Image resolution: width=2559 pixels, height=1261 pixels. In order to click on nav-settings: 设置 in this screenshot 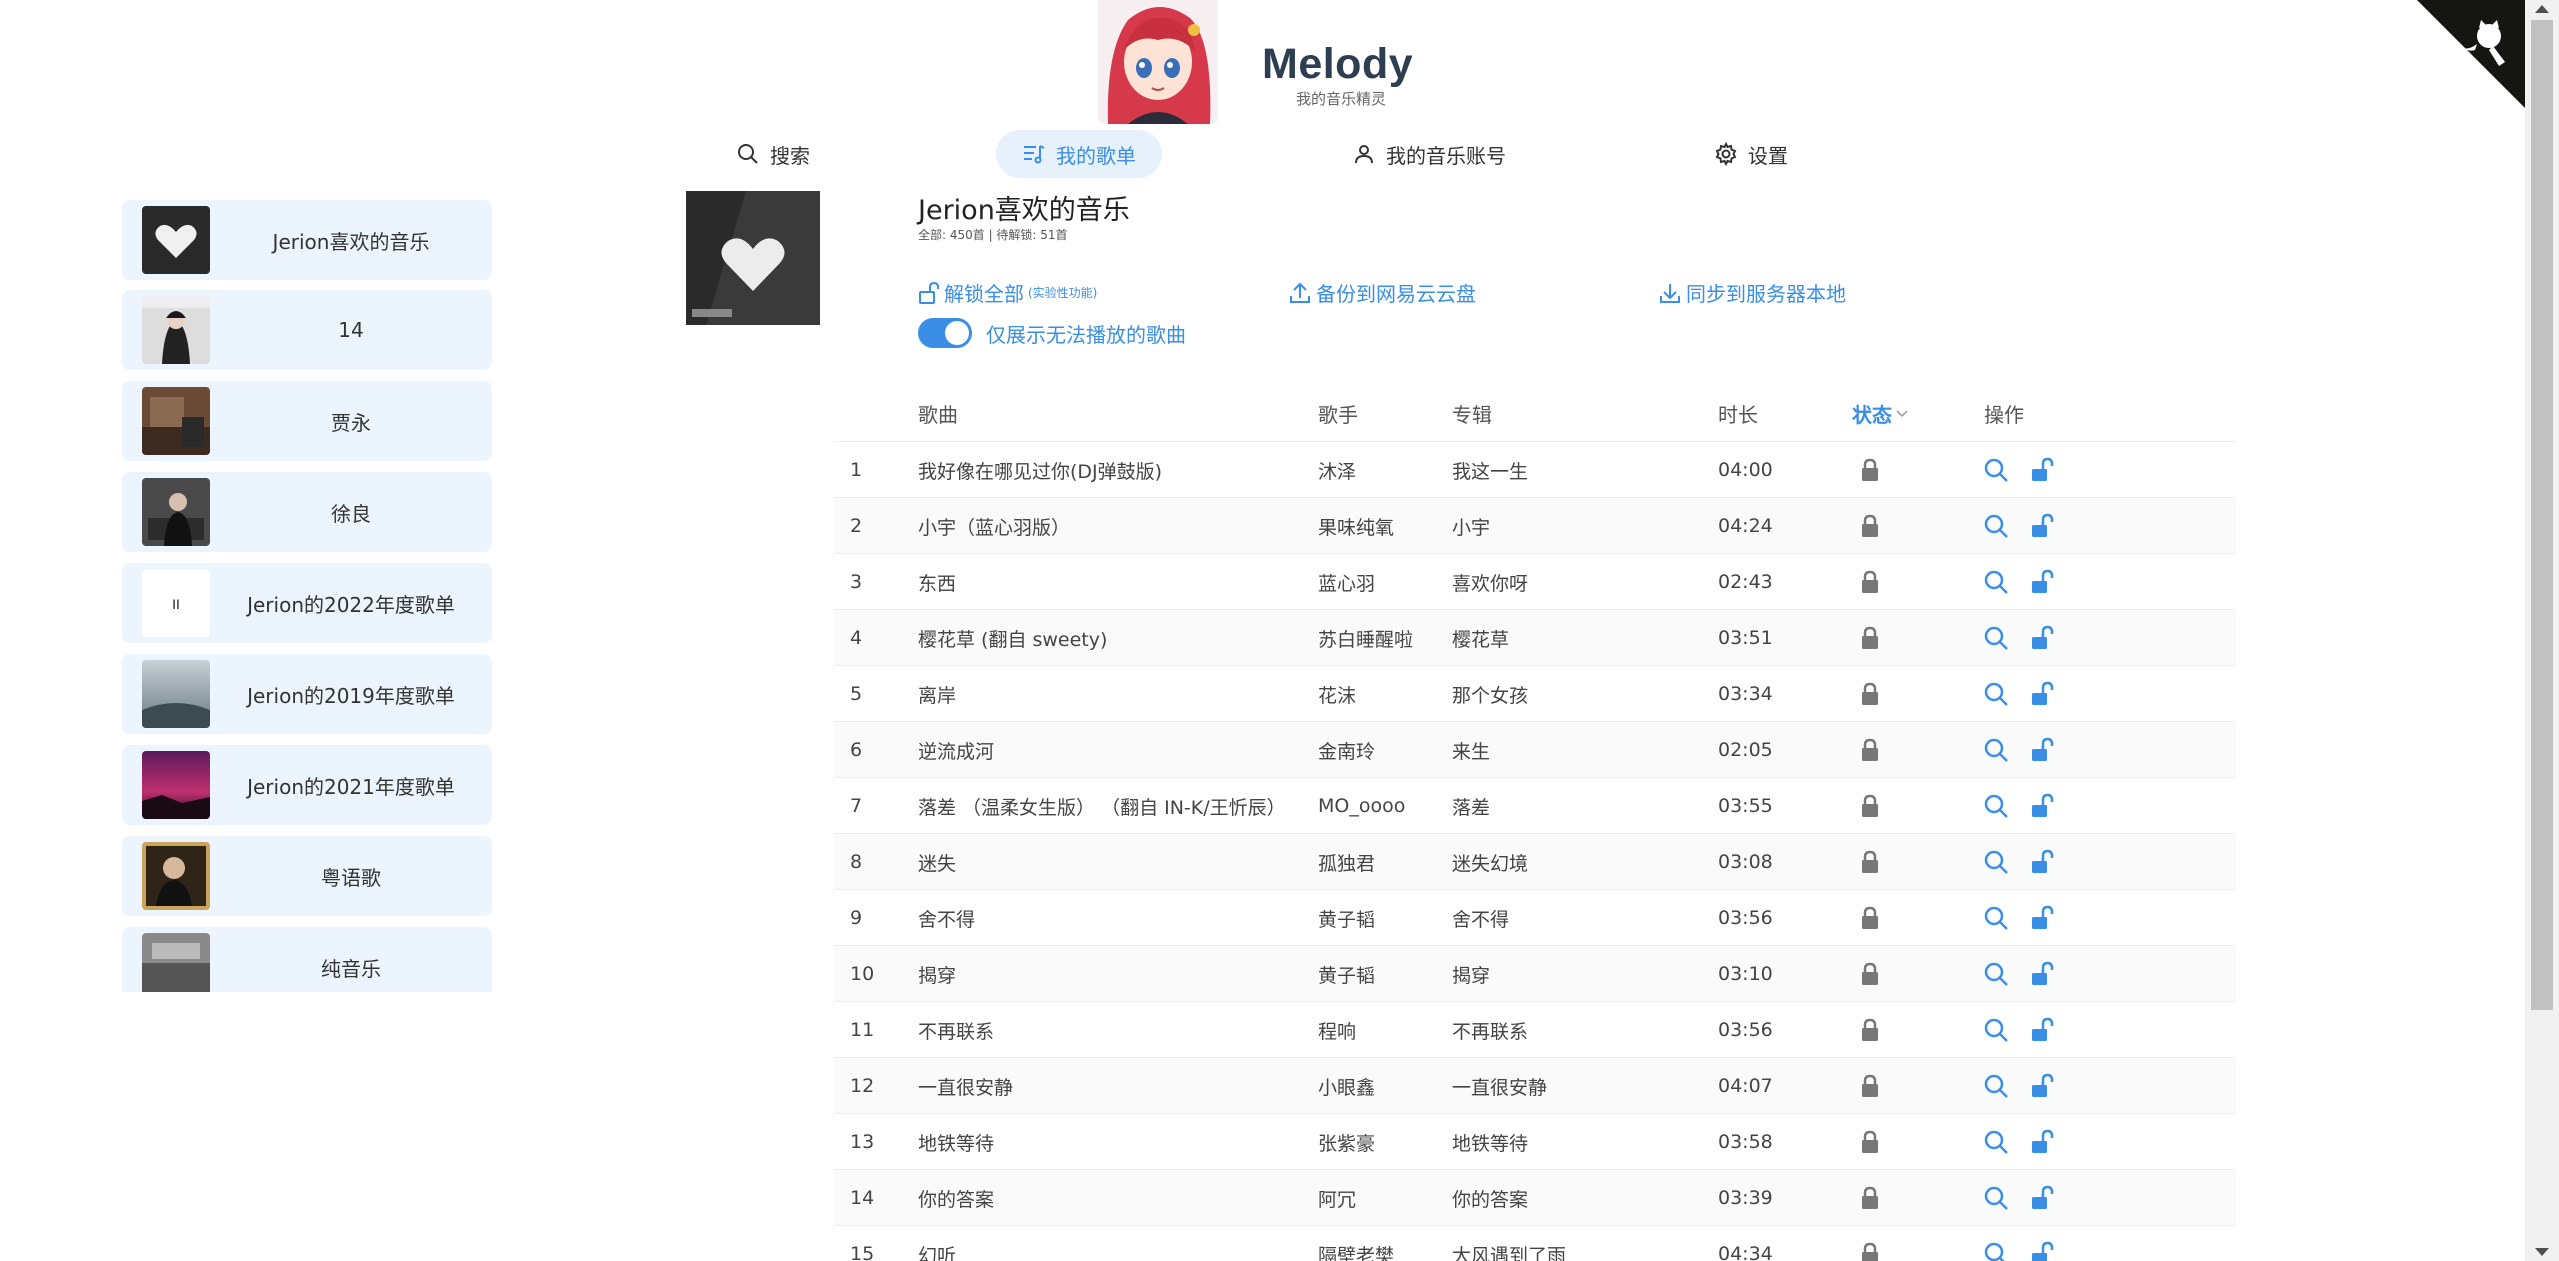, I will do `click(1751, 154)`.